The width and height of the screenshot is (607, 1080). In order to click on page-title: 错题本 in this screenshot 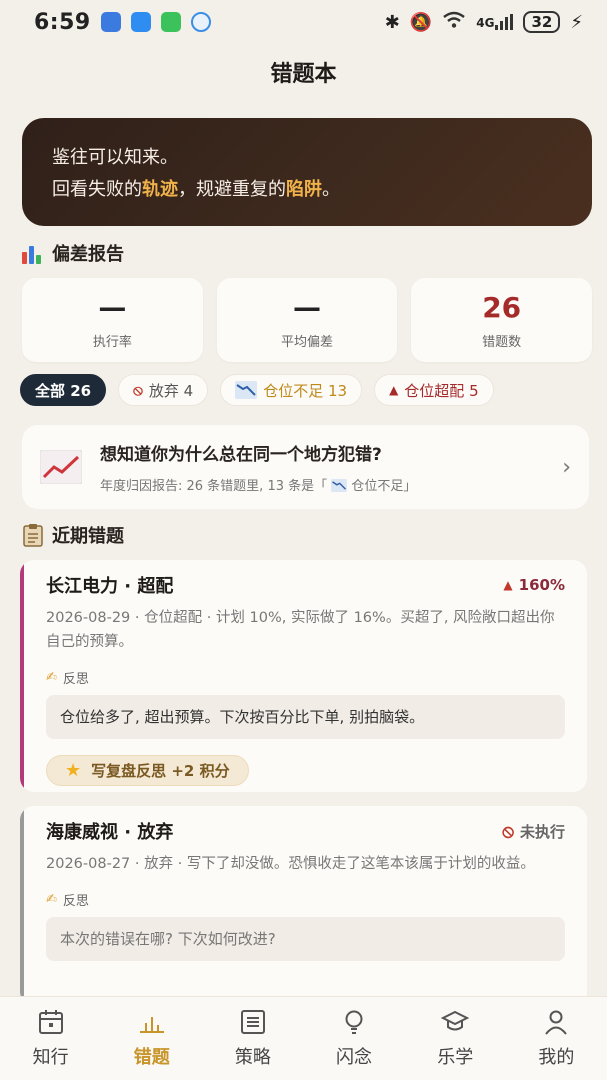, I will do `click(303, 74)`.